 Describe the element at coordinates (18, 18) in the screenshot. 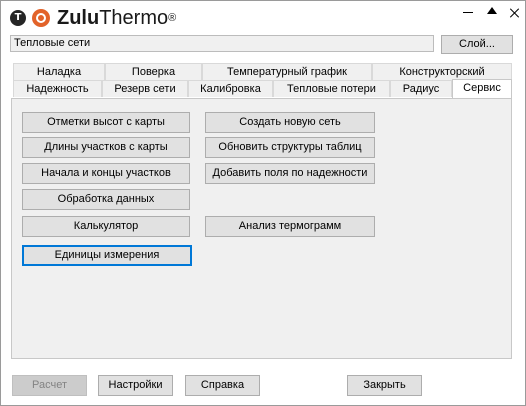

I see `app-logo-icon: T` at that location.